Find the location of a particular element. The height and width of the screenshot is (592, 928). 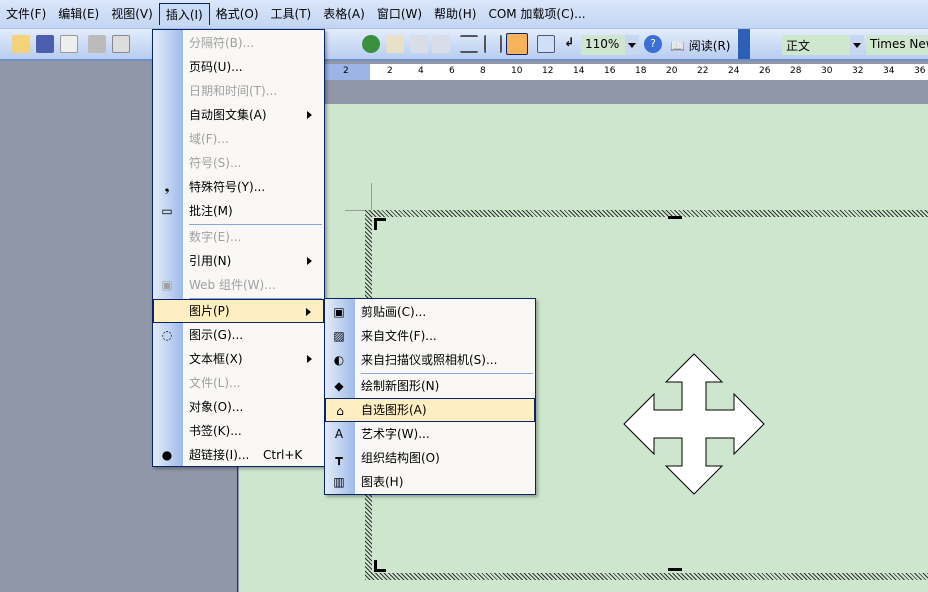

open-icon is located at coordinates (21, 44).